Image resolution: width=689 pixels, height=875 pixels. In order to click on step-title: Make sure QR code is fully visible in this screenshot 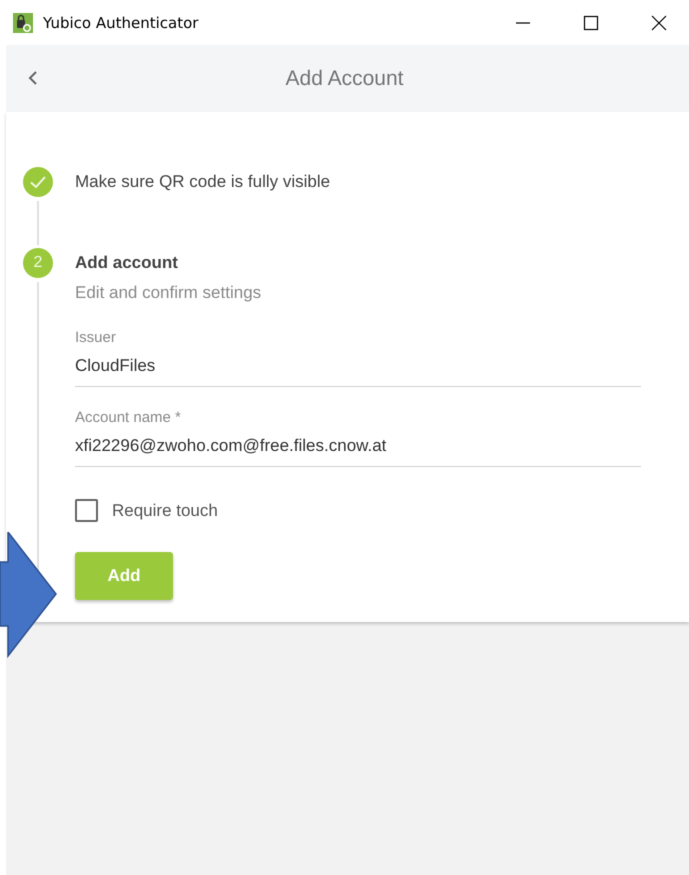, I will do `click(203, 182)`.